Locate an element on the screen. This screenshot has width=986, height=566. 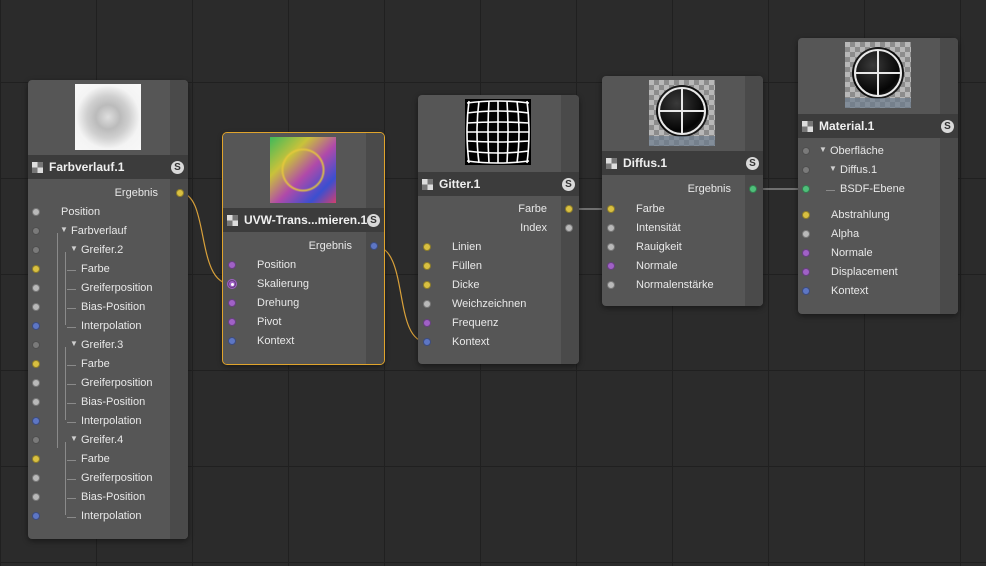
node-header: Material.1 S is located at coordinates (878, 126).